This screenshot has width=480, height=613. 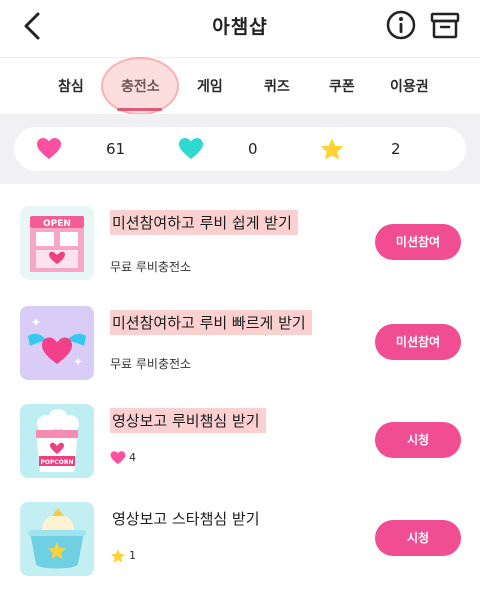 What do you see at coordinates (57, 539) in the screenshot?
I see `ice-cream-star-icon` at bounding box center [57, 539].